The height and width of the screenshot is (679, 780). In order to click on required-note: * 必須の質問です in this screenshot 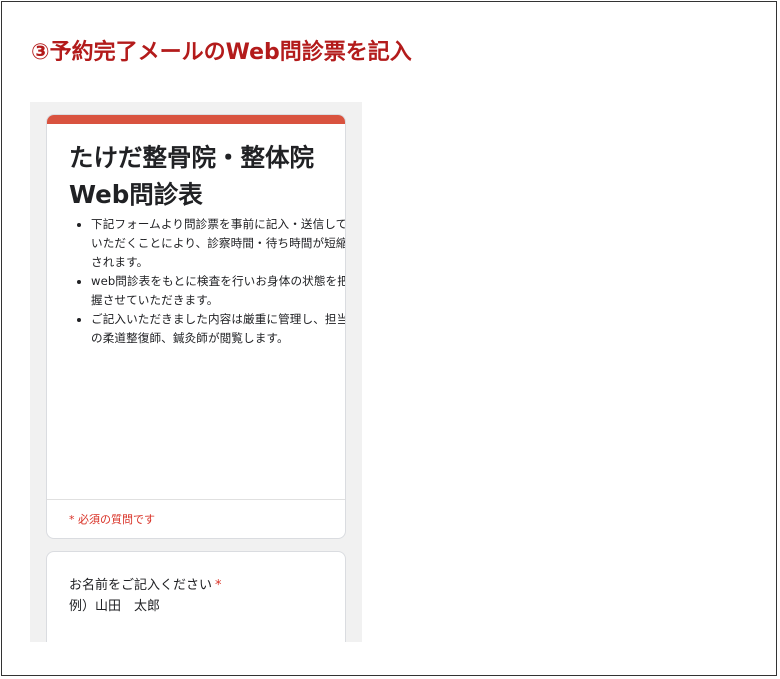, I will do `click(112, 519)`.